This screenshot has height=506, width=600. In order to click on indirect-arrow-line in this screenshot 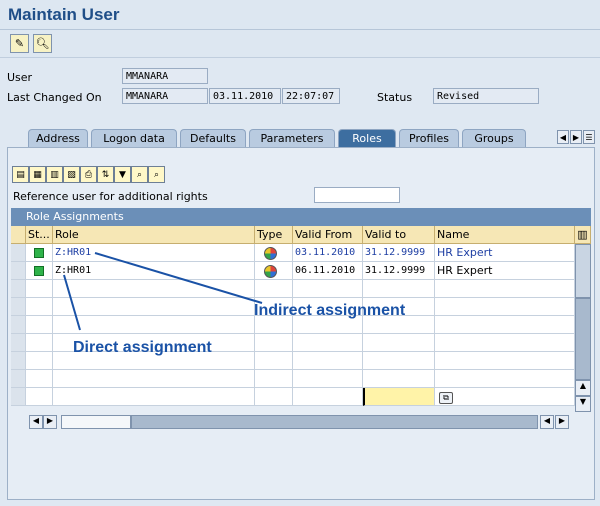, I will do `click(178, 278)`.